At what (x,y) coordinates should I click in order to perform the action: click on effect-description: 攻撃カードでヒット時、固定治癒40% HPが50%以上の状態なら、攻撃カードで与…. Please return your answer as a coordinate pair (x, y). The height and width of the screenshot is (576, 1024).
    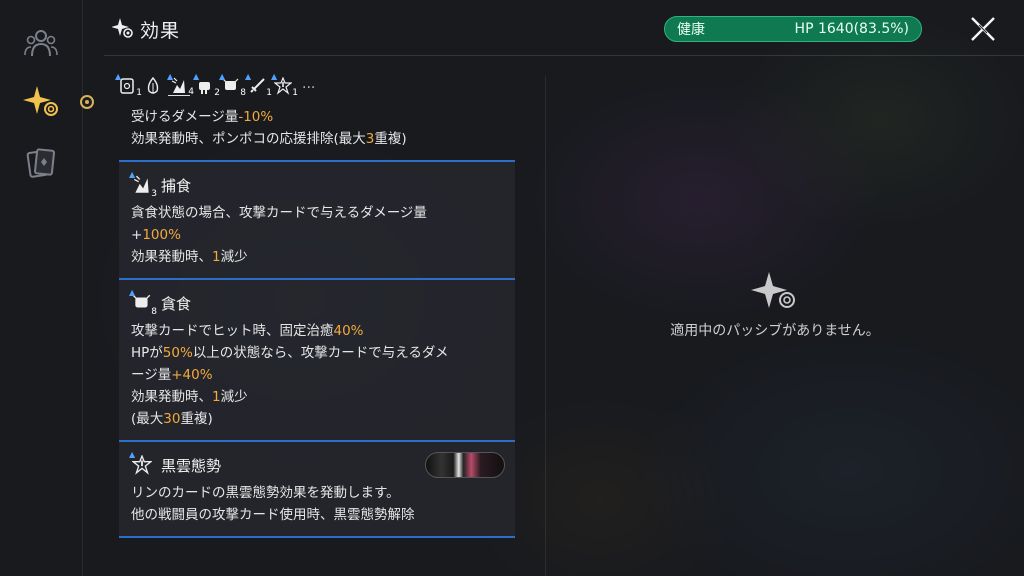
    Looking at the image, I should click on (290, 375).